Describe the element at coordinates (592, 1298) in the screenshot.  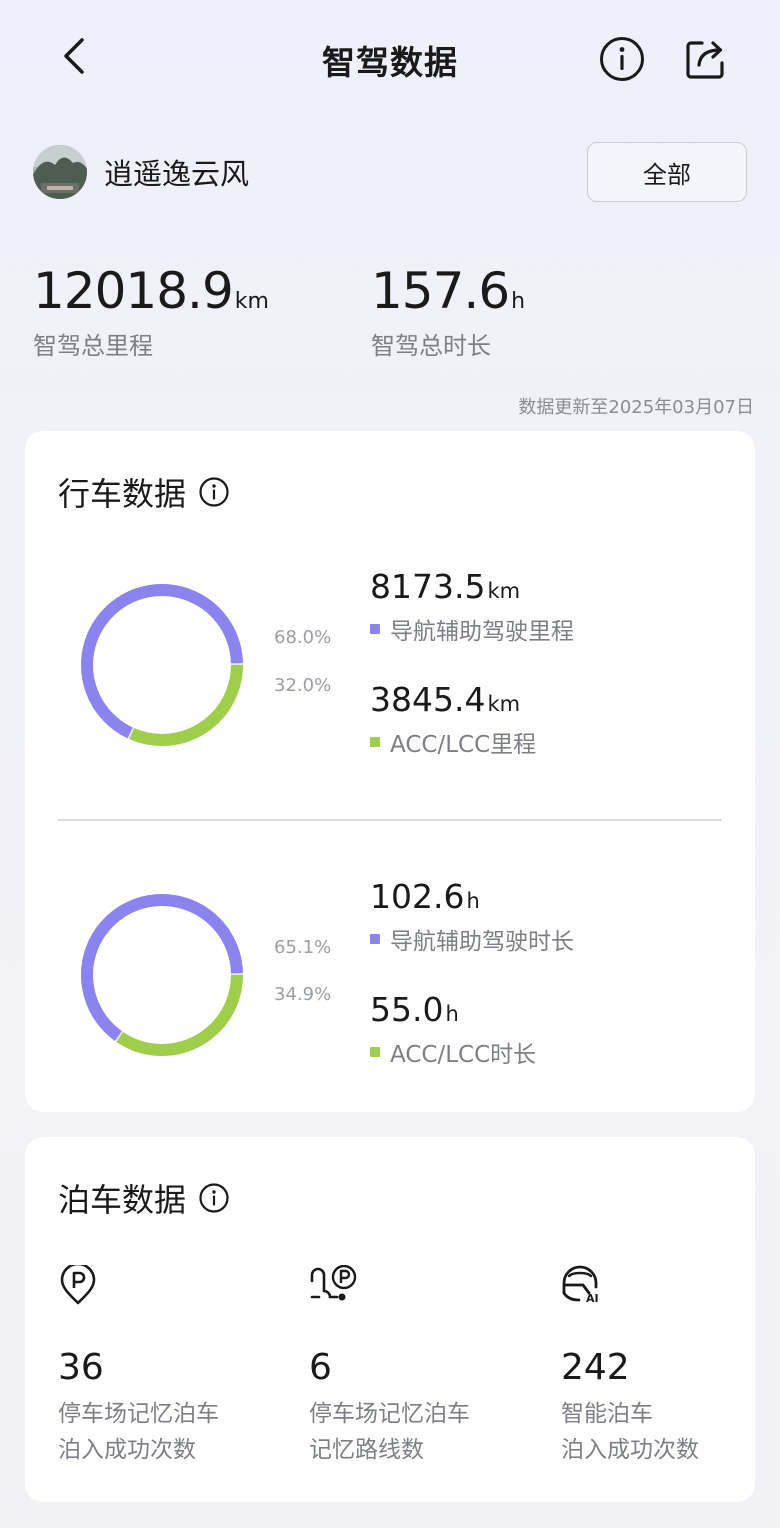
I see `svg-text: AI` at that location.